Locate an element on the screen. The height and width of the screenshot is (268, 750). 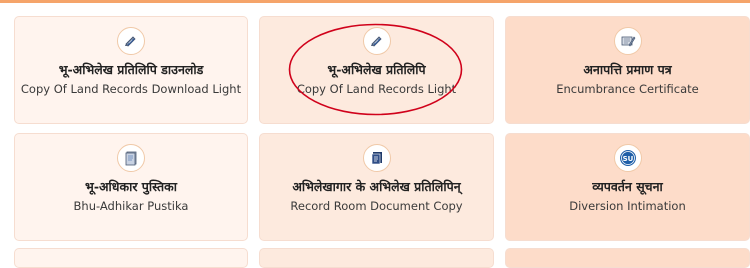
card-title: व्यपवर्तन सूचना is located at coordinates (627, 186).